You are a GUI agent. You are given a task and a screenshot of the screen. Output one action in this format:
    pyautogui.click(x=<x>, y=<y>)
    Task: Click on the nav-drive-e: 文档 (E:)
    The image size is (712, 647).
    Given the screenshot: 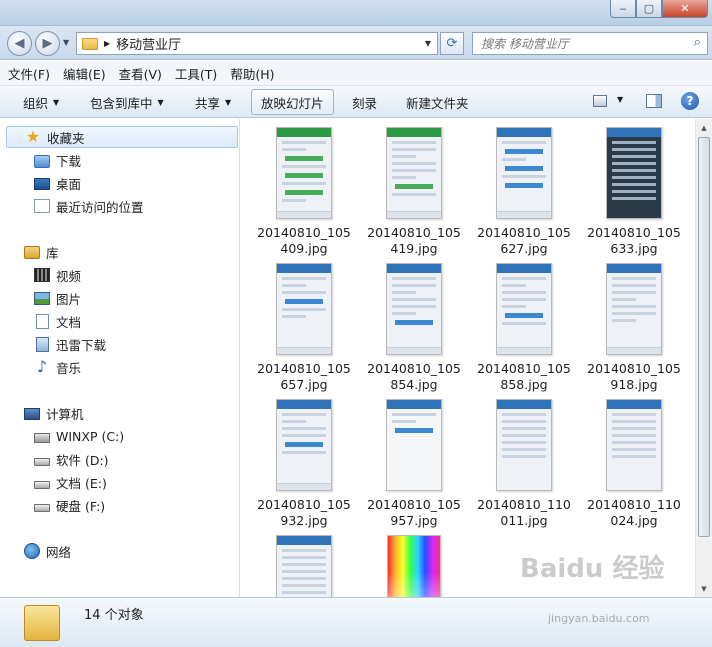 What is the action you would take?
    pyautogui.click(x=53, y=482)
    